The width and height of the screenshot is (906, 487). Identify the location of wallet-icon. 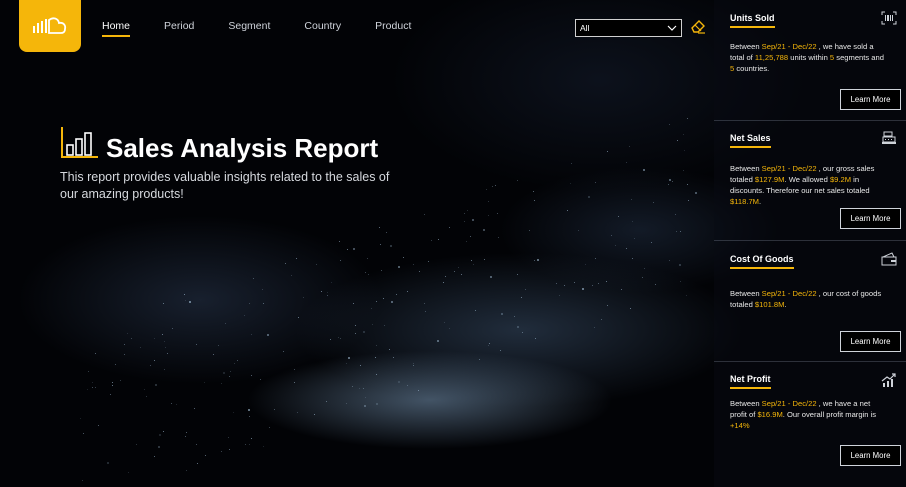
(889, 261).